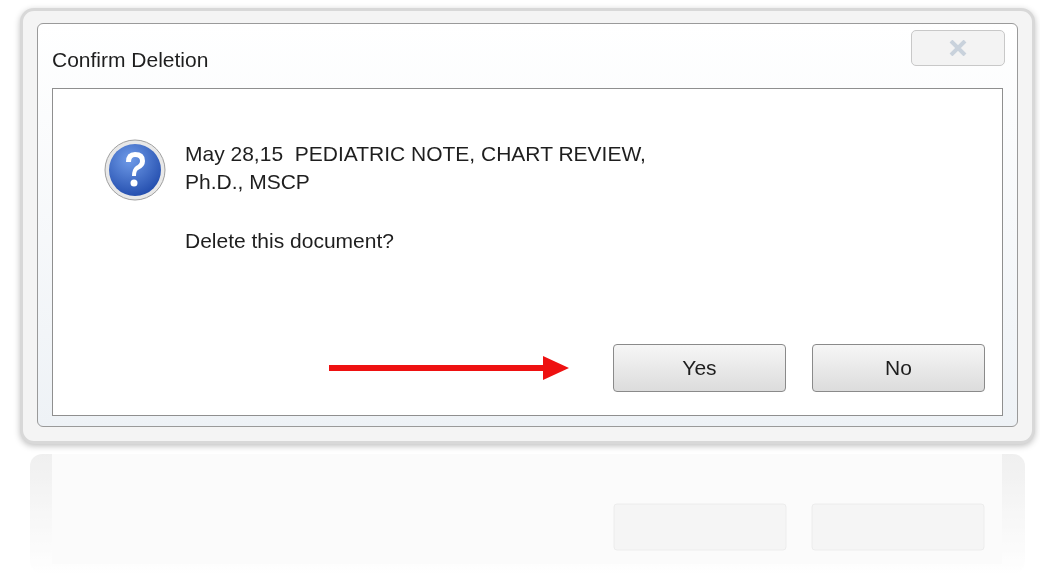 The width and height of the screenshot is (1040, 582). What do you see at coordinates (130, 60) in the screenshot?
I see `window-title: Confirm Deletion` at bounding box center [130, 60].